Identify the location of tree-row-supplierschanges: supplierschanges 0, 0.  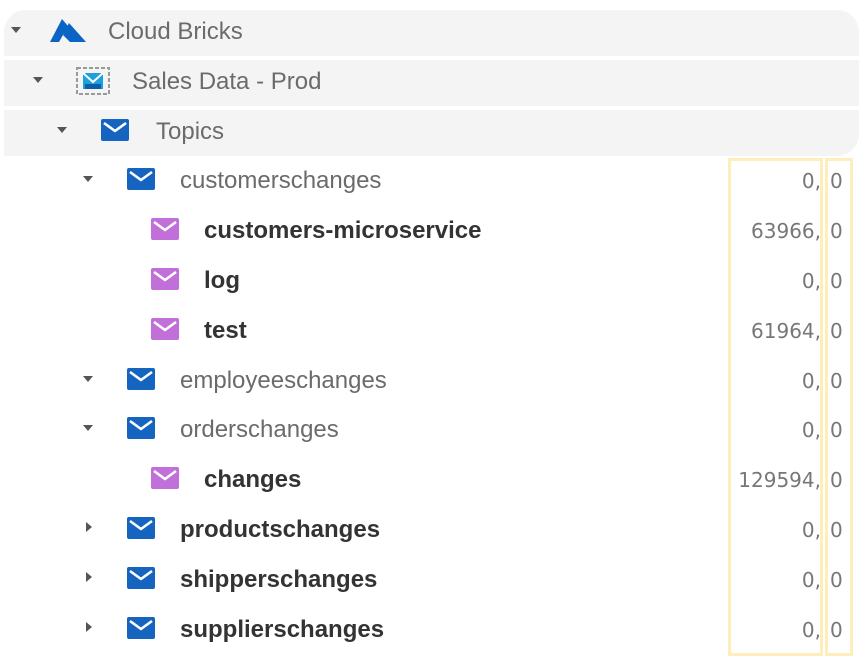
(429, 629).